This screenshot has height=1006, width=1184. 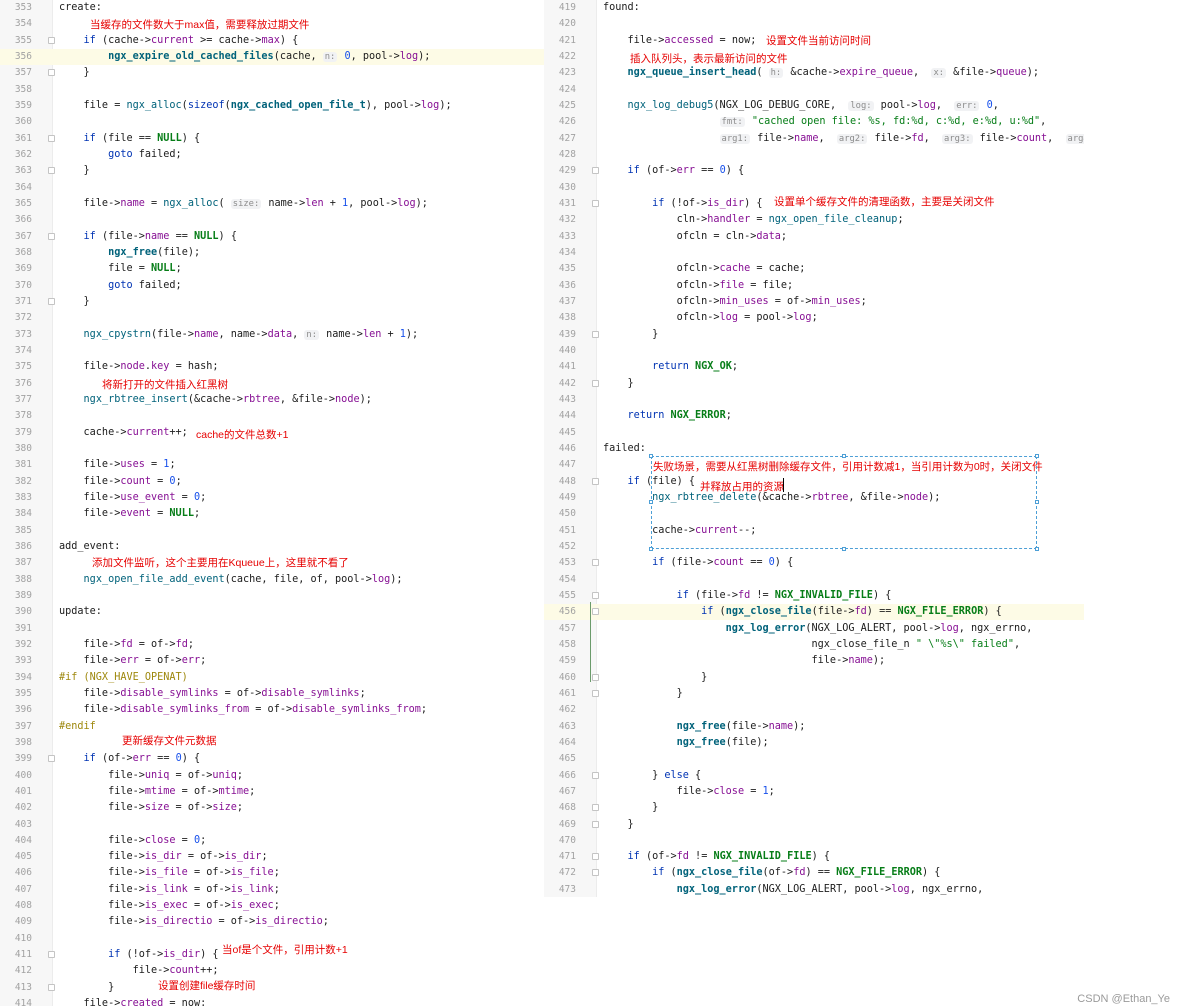 I want to click on line-number: 395, so click(x=16, y=694).